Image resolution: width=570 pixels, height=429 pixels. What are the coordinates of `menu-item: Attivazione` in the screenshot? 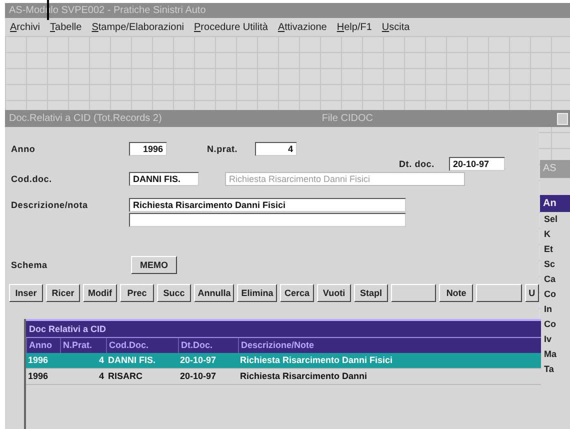 It's located at (302, 27).